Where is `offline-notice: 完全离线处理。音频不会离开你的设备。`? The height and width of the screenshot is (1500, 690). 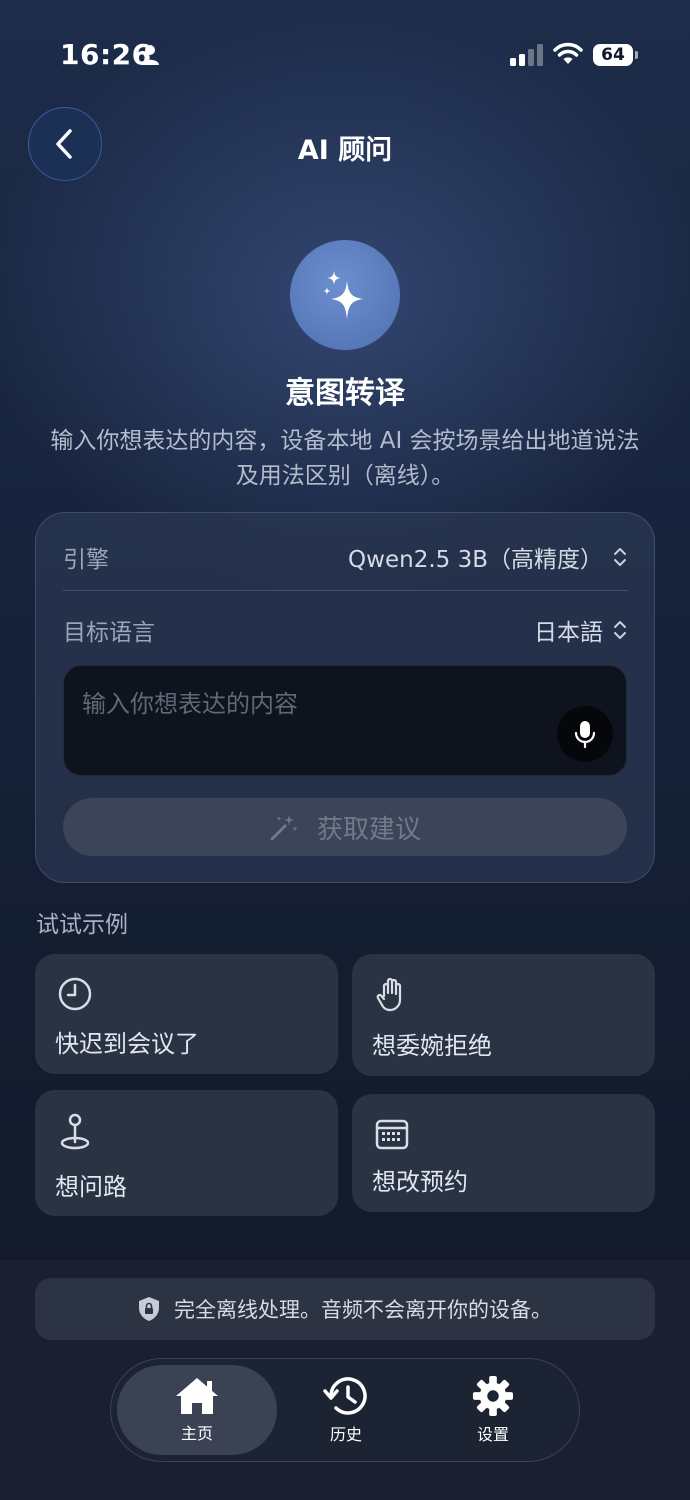
offline-notice: 完全离线处理。音频不会离开你的设备。 is located at coordinates (345, 1309).